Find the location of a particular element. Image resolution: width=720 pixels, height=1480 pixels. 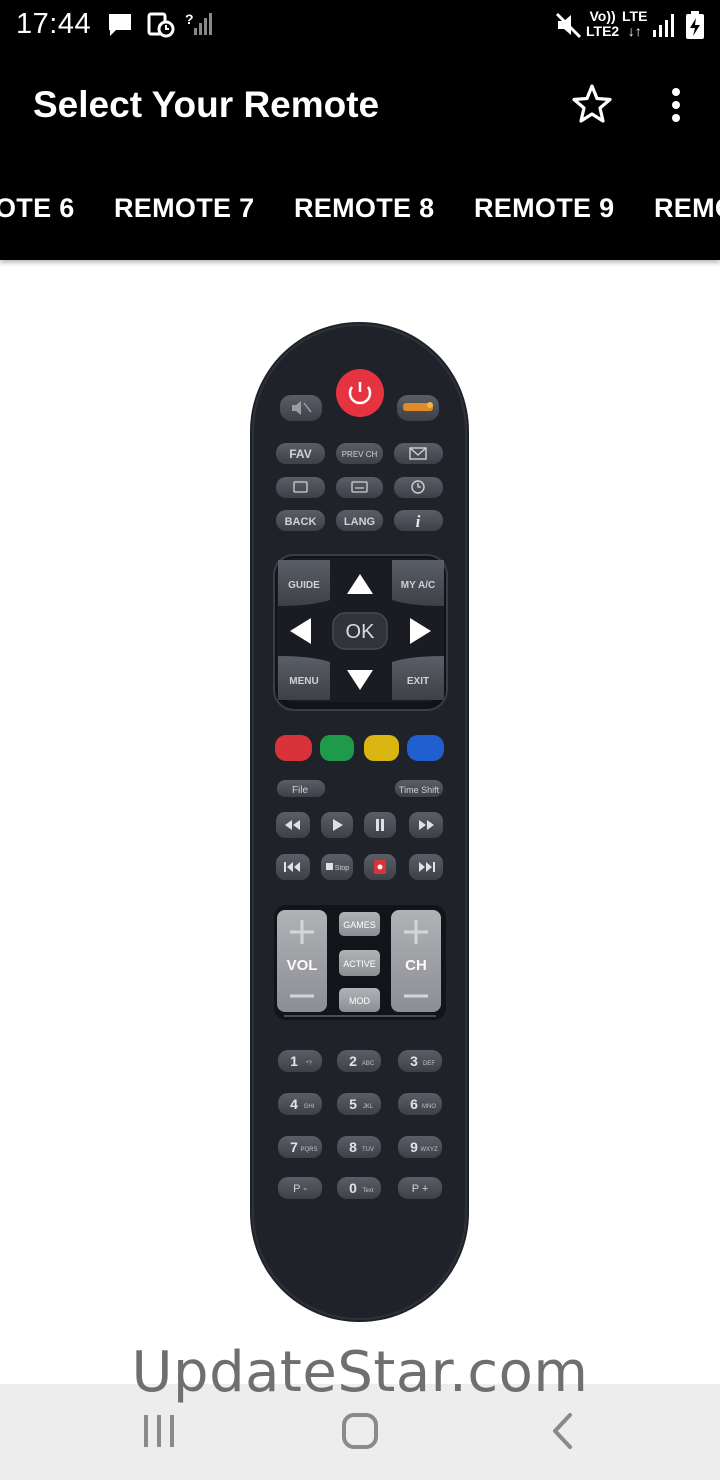

numpad-digit: 7 is located at coordinates (294, 1147).